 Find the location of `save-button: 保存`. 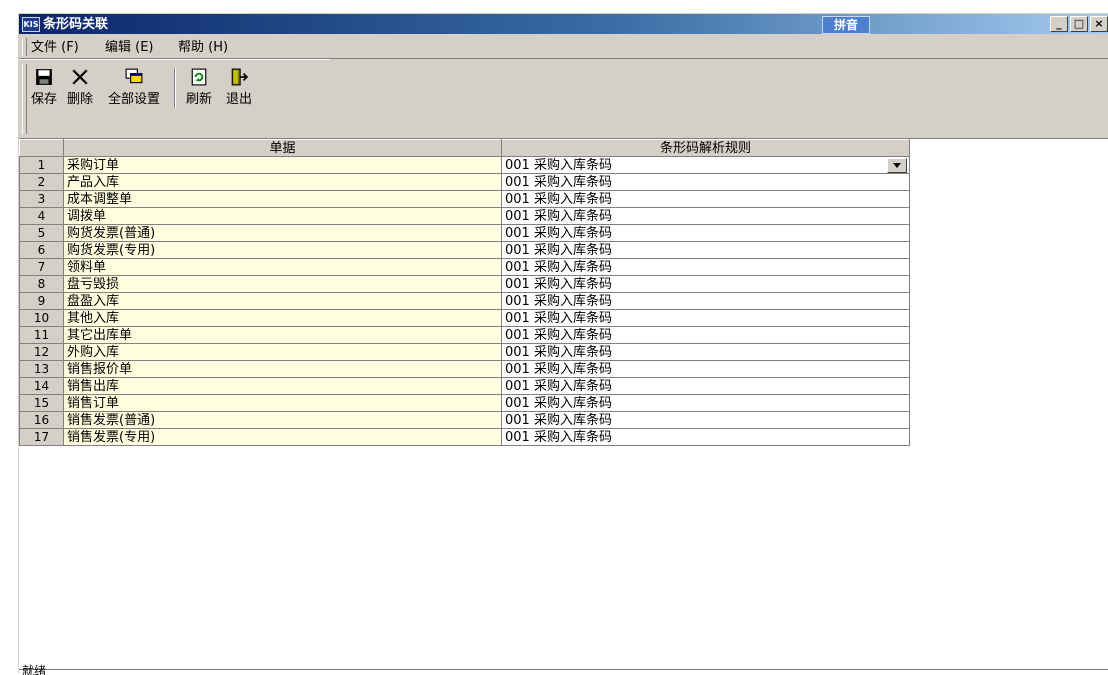

save-button: 保存 is located at coordinates (44, 89).